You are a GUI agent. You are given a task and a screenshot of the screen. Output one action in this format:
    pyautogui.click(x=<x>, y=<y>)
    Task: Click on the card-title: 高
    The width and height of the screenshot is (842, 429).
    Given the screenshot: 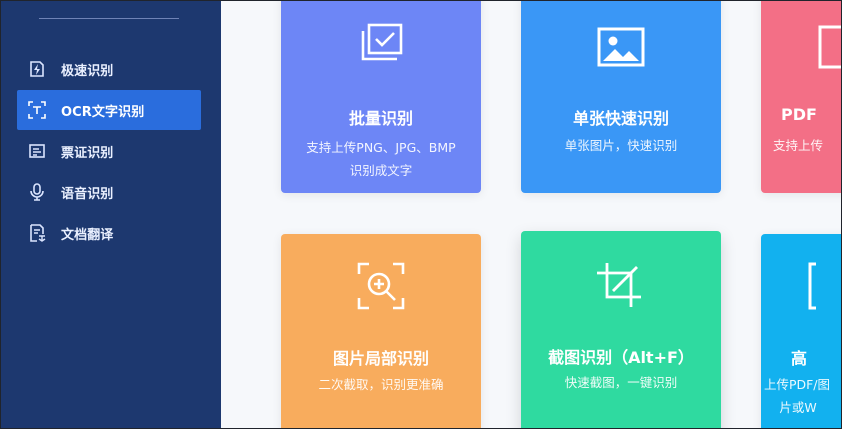 What is the action you would take?
    pyautogui.click(x=798, y=358)
    